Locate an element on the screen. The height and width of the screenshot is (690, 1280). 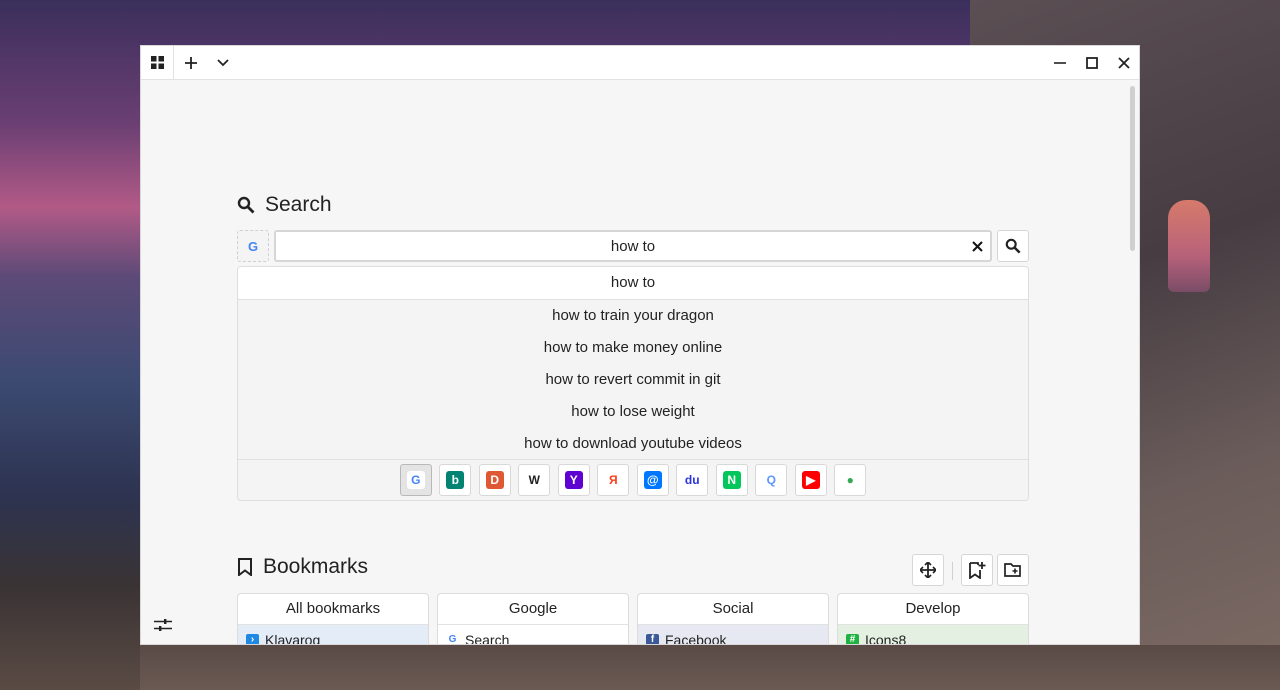
folder-title: Social is located at coordinates (733, 609).